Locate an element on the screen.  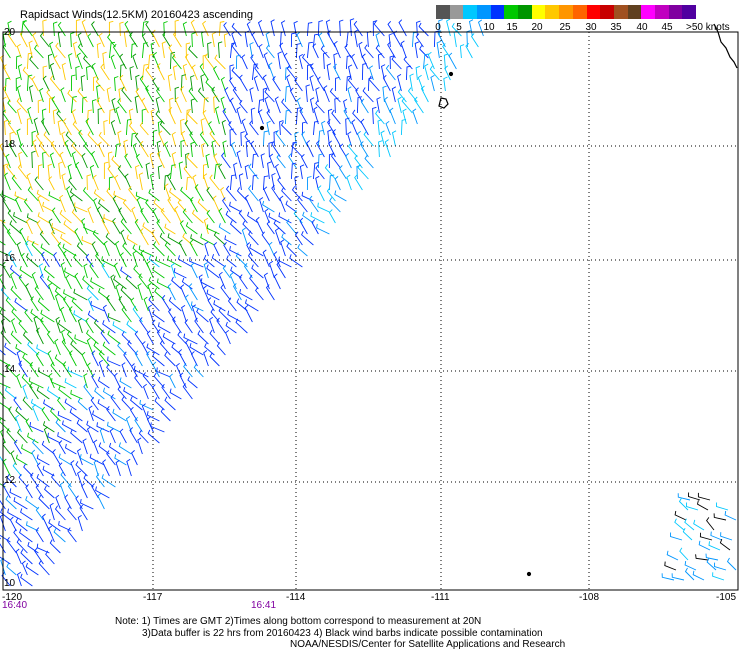
latitude-label: 10 is located at coordinates (10, 583).